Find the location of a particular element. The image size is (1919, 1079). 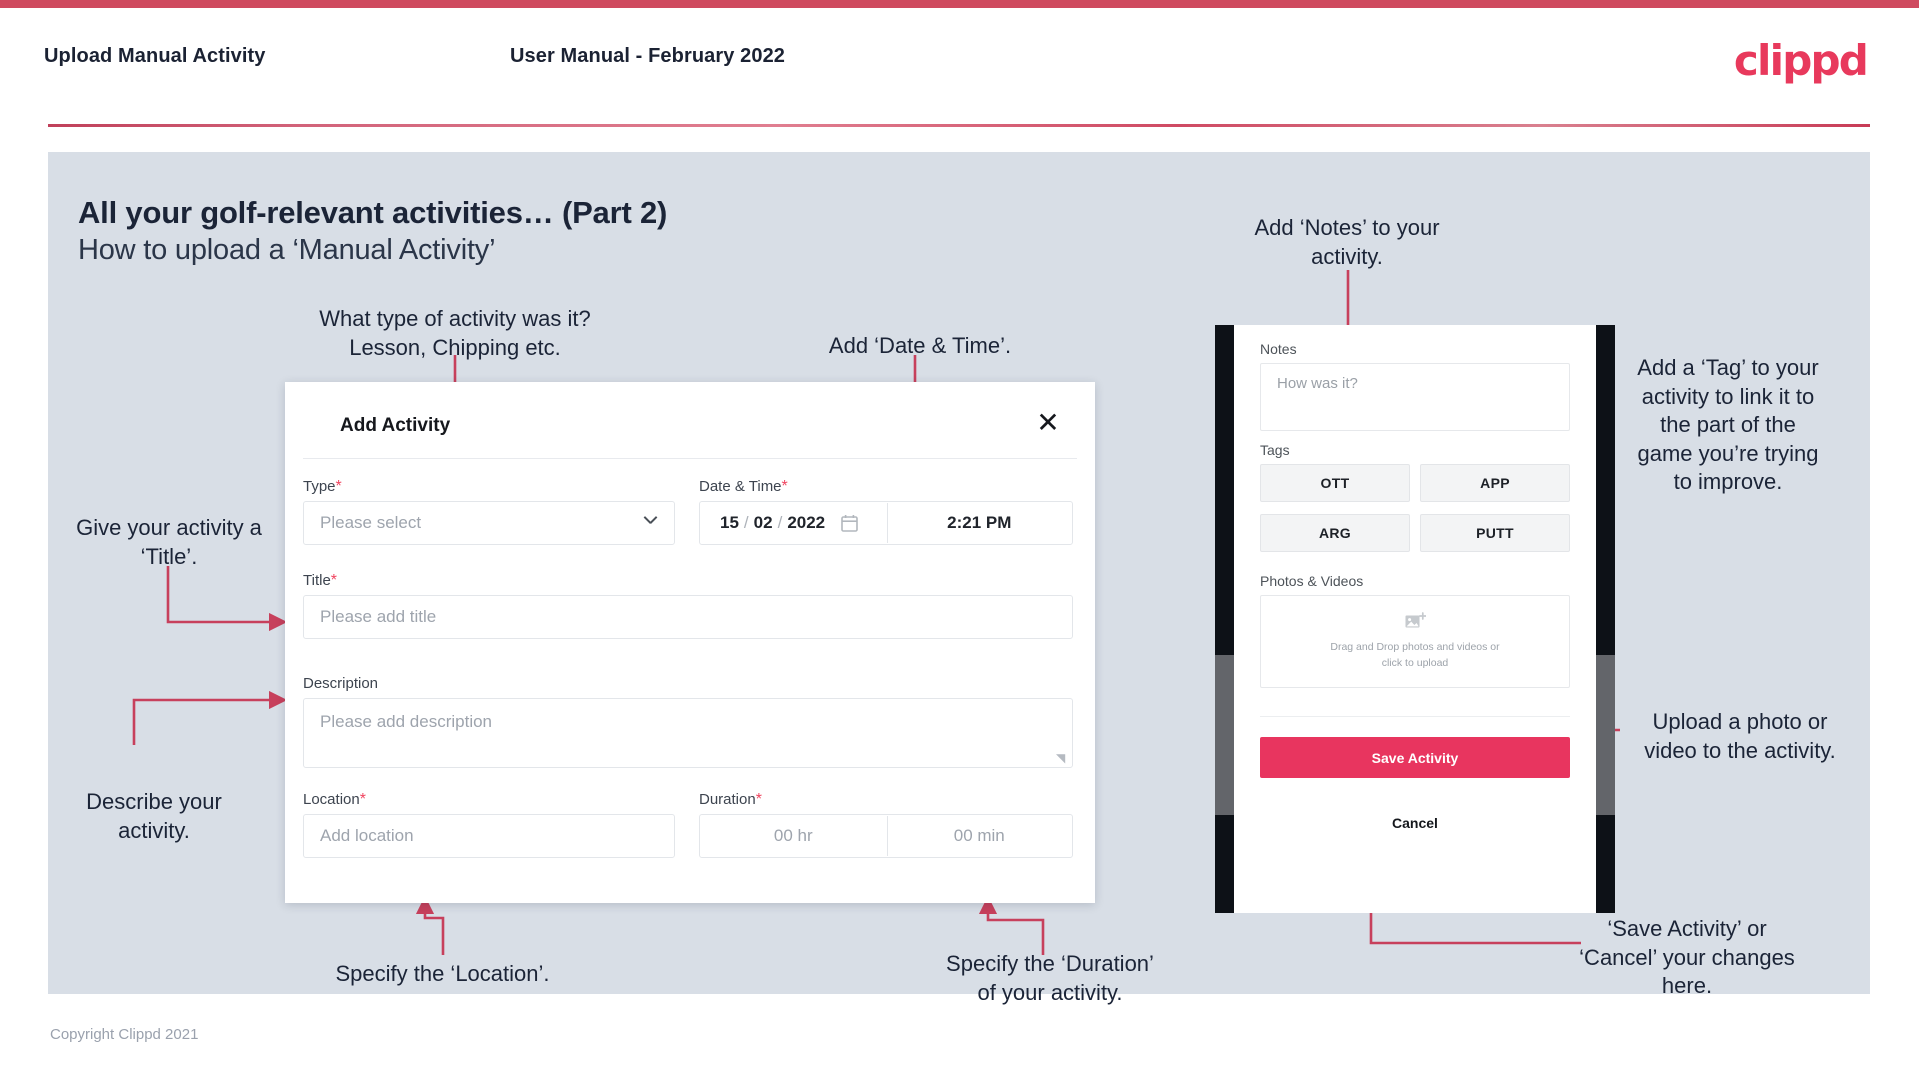

annotation-notes: Add ‘Notes’ to your activity. is located at coordinates (1347, 242).